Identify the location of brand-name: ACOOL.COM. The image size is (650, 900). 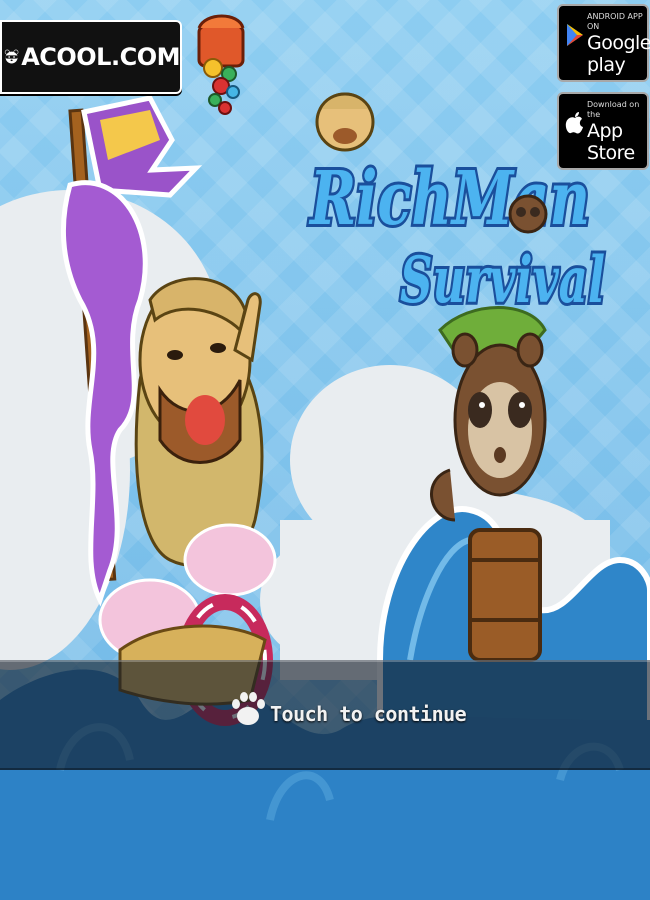
(100, 57).